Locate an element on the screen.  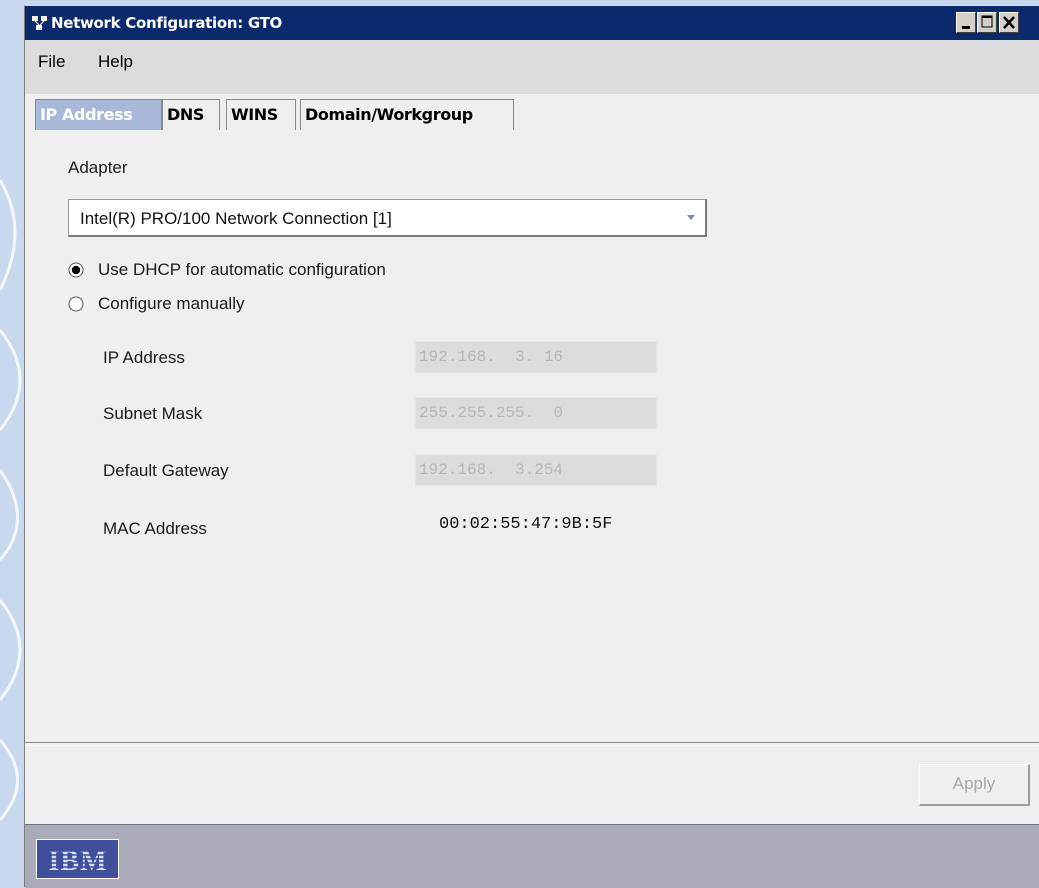
adapter-label: Adapter is located at coordinates (98, 167).